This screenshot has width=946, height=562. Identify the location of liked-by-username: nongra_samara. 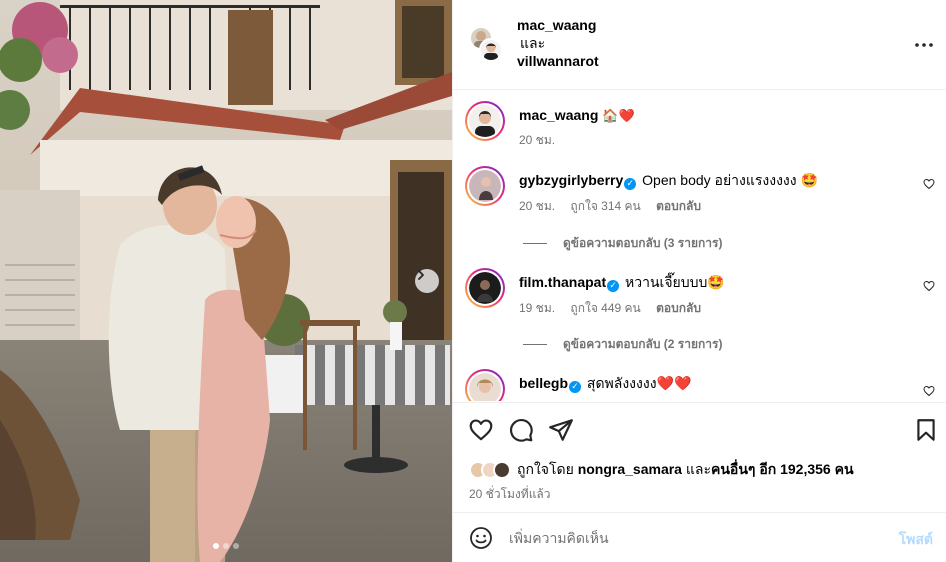
(630, 469).